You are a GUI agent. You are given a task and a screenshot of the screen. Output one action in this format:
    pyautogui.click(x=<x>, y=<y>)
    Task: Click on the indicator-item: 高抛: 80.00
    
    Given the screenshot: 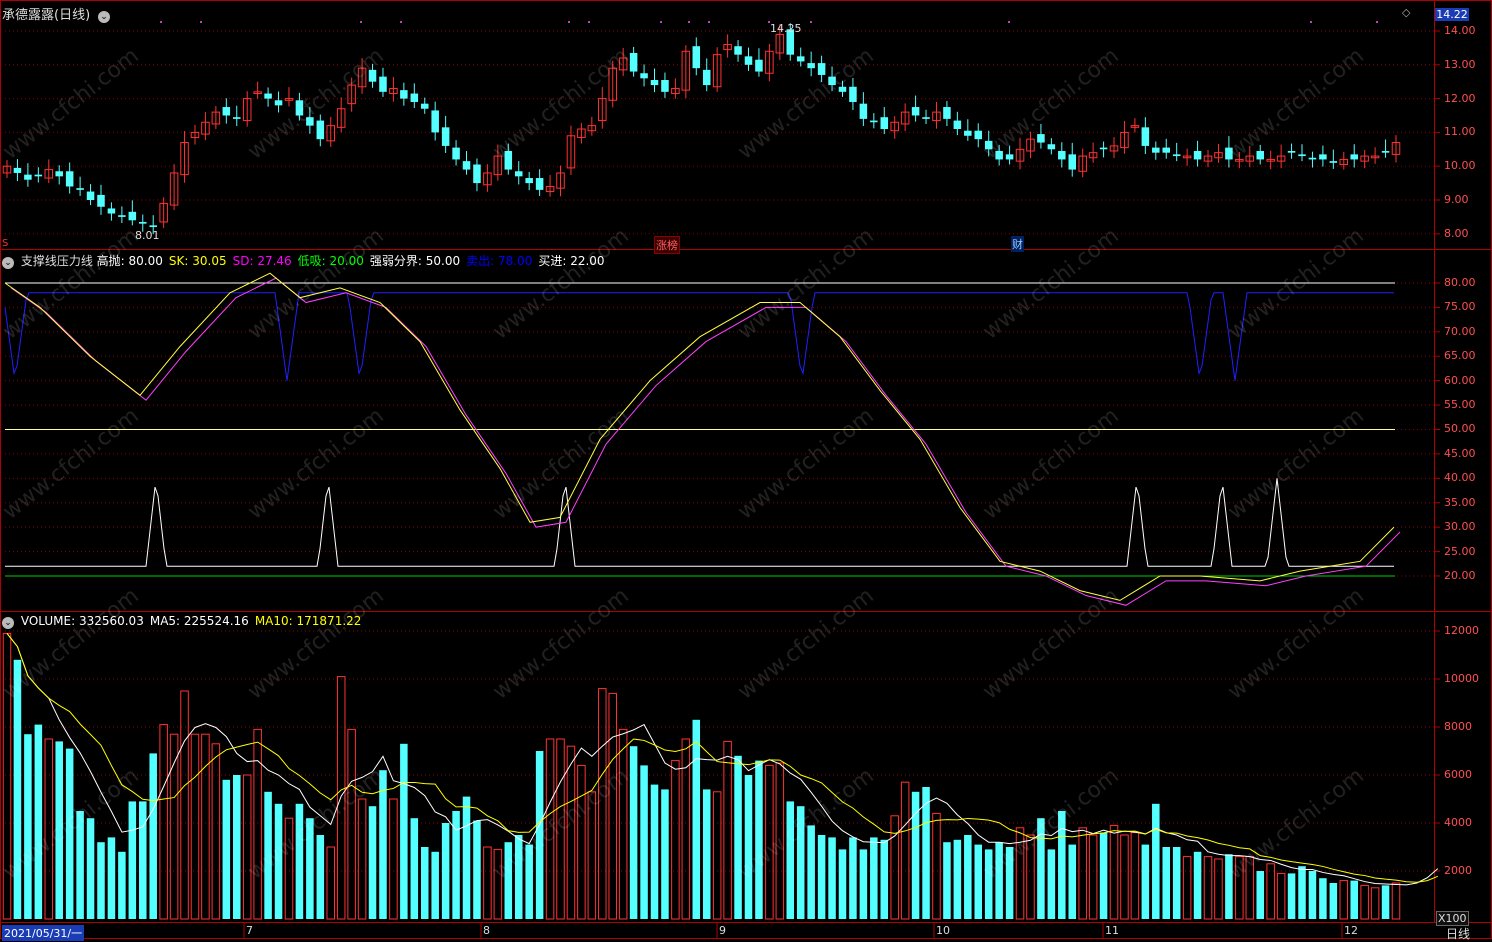 What is the action you would take?
    pyautogui.click(x=130, y=261)
    